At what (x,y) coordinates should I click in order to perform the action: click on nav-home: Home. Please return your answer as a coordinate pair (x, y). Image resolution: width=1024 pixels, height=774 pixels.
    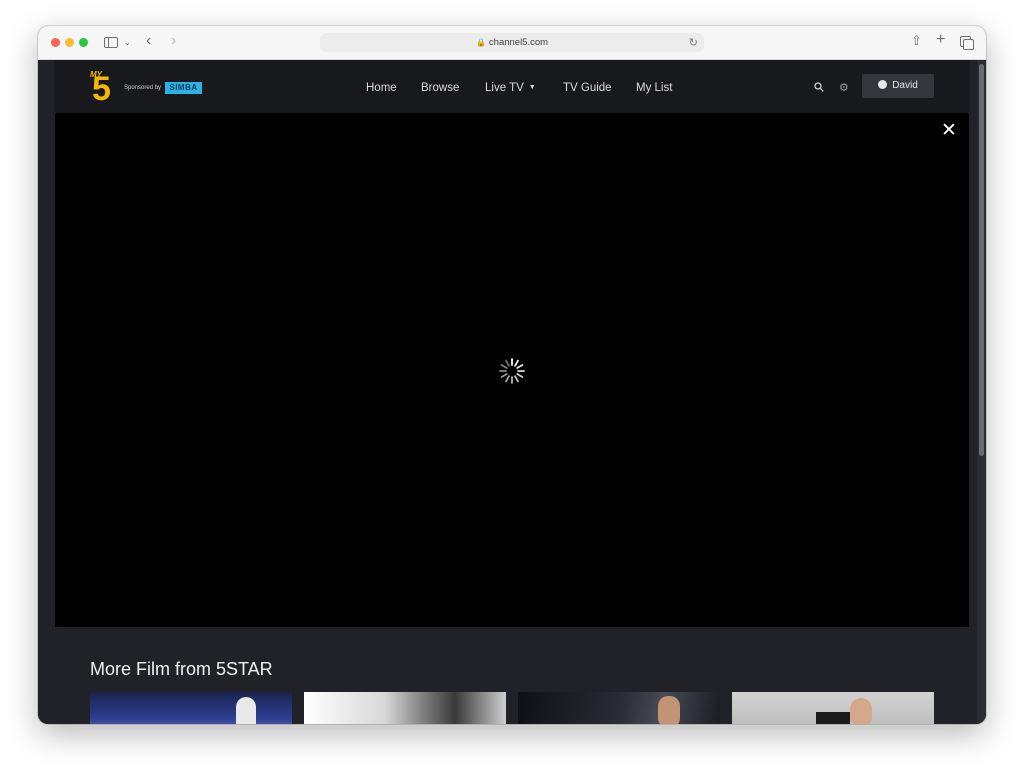
    Looking at the image, I should click on (381, 88).